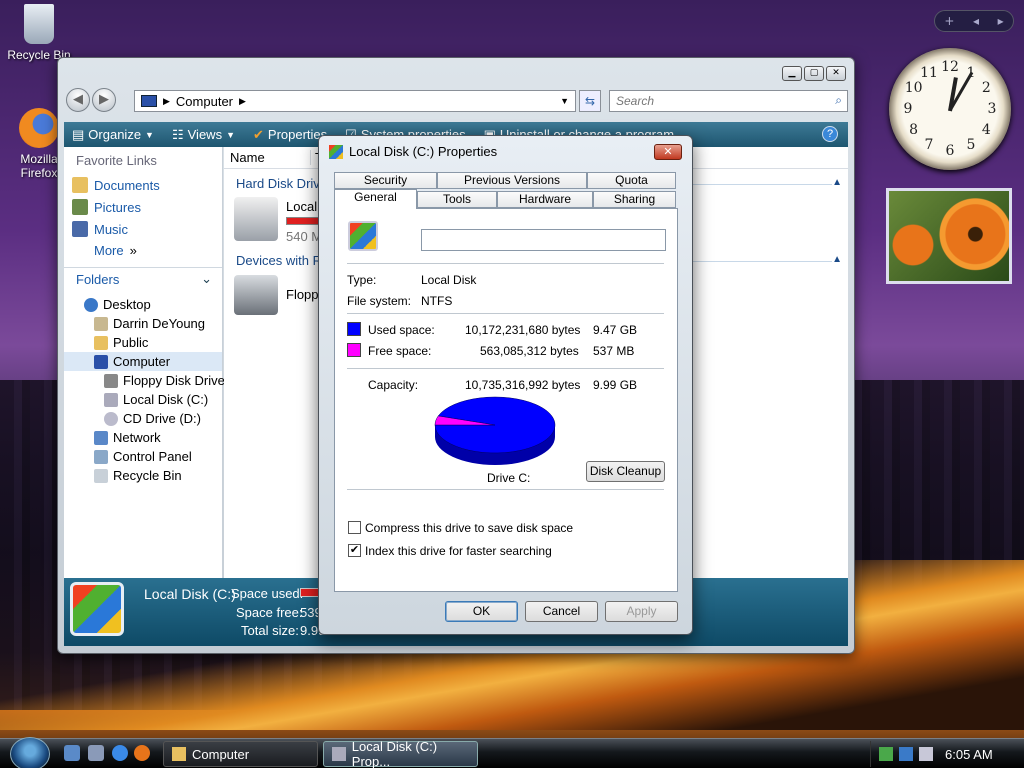 The image size is (1024, 768). What do you see at coordinates (449, 280) in the screenshot?
I see `type-value: Local Disk` at bounding box center [449, 280].